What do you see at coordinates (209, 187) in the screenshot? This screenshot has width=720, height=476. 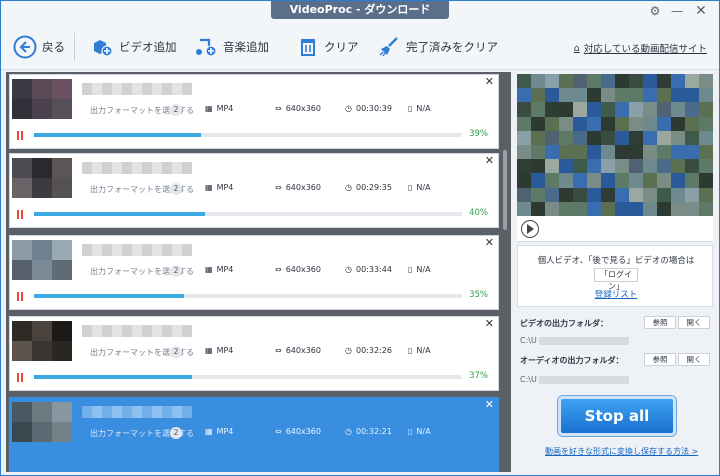 I see `film-icon: ▦` at bounding box center [209, 187].